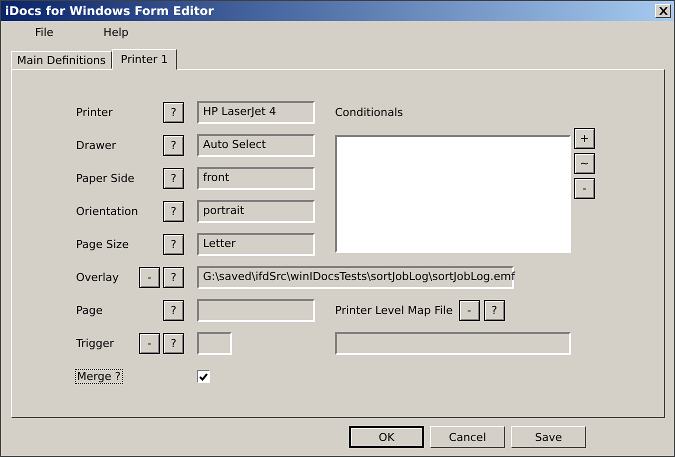  Describe the element at coordinates (103, 244) in the screenshot. I see `field-label: Page Size` at that location.